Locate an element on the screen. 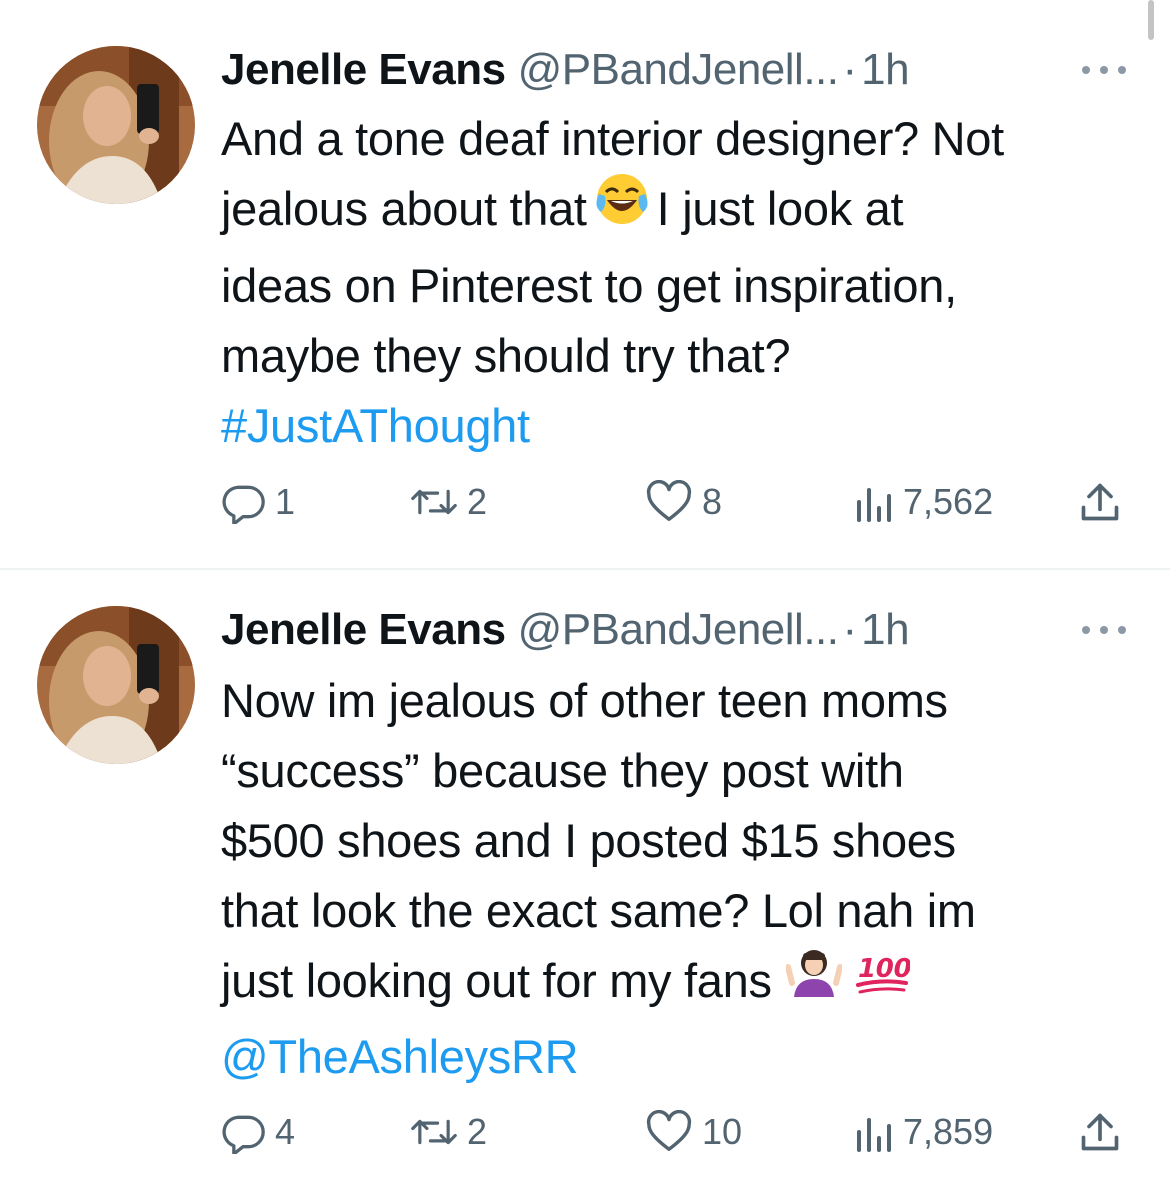 This screenshot has height=1202, width=1170. mention-link: @TheAshleysRR is located at coordinates (686, 1057).